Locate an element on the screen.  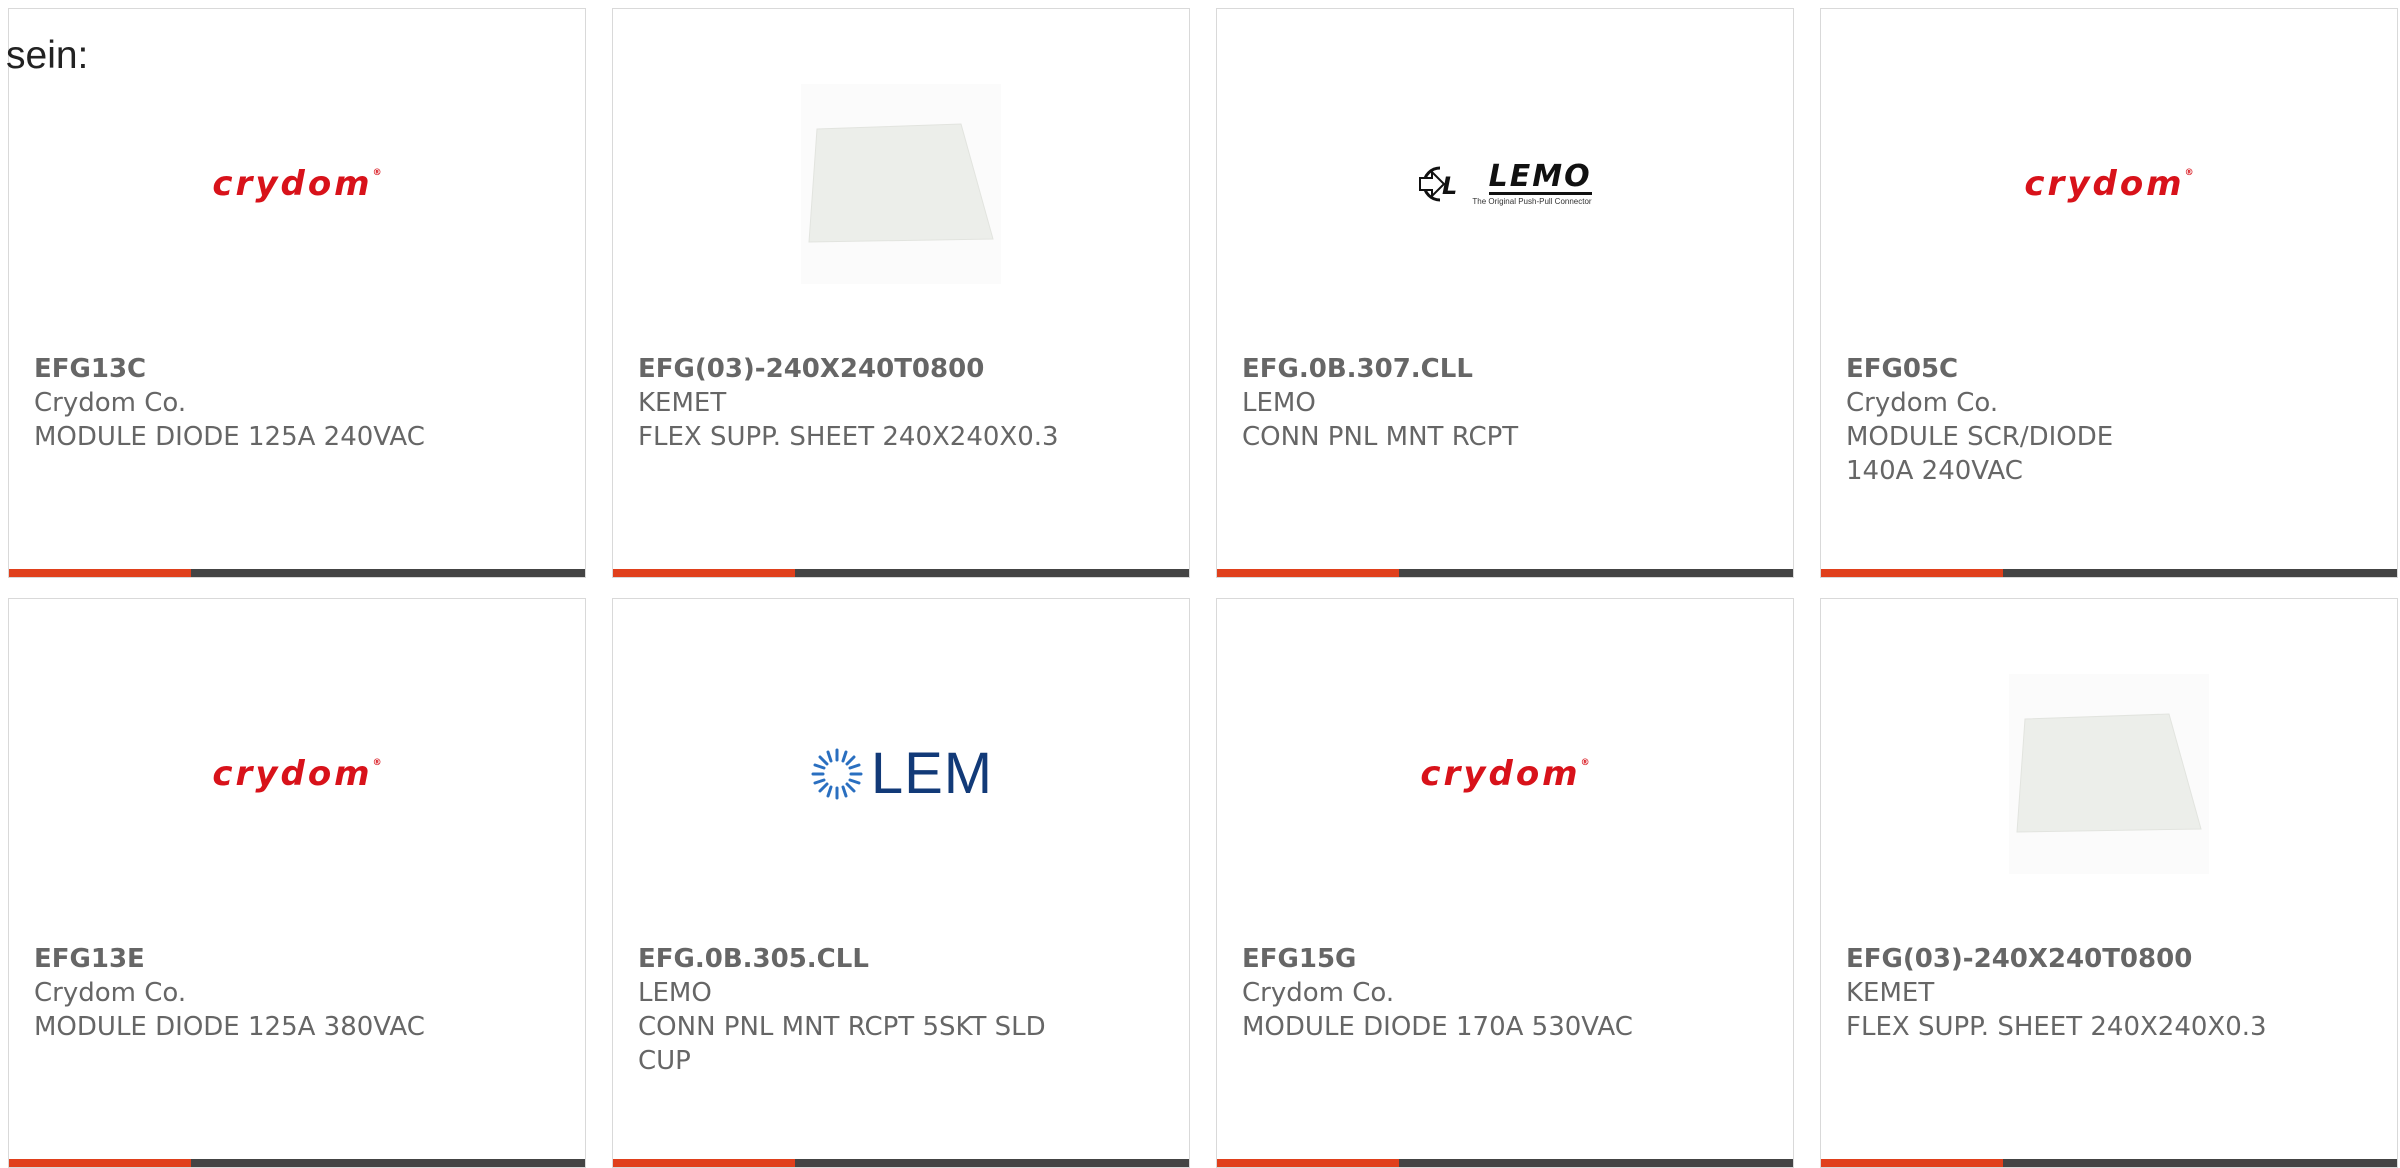
part-number-link: EFG.0B.307.CLL is located at coordinates (1477, 369).